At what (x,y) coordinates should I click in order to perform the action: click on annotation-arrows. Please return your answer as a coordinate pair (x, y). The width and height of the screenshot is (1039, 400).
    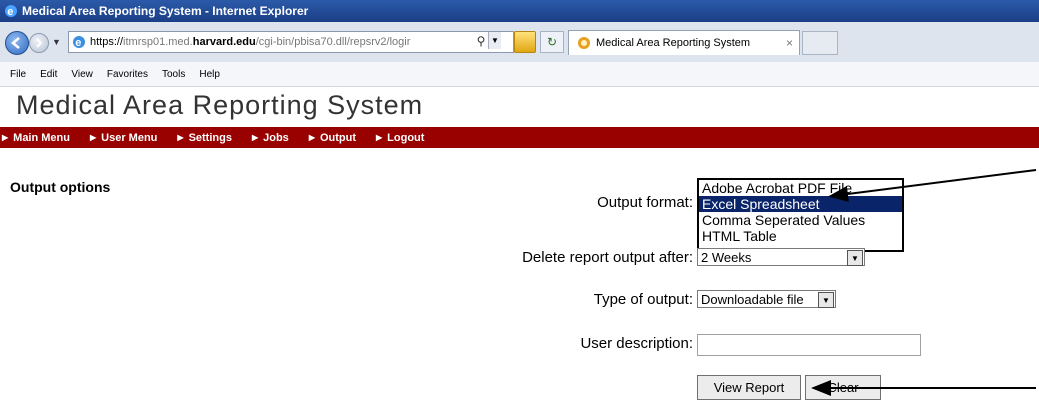
    Looking at the image, I should click on (924, 282).